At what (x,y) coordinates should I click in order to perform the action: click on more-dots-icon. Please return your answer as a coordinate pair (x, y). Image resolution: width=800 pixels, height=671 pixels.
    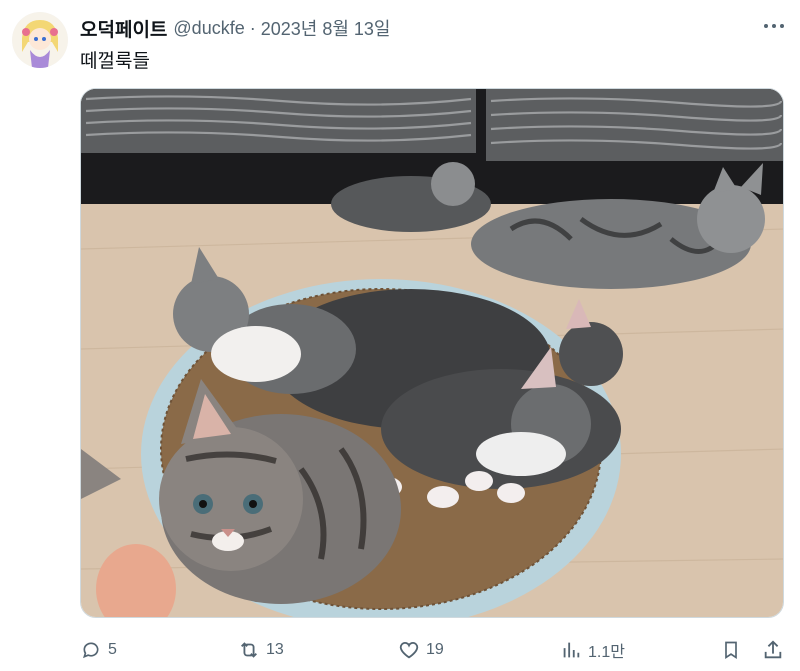
    Looking at the image, I should click on (774, 26).